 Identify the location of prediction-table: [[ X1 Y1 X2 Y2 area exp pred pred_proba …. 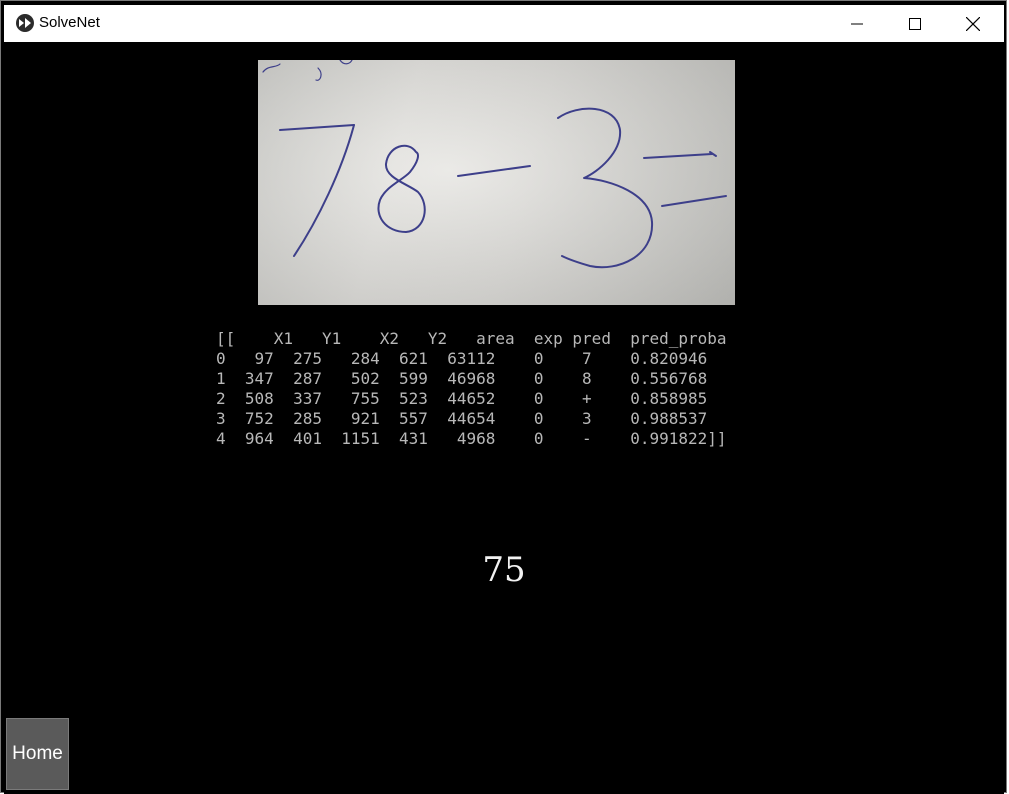
(471, 388).